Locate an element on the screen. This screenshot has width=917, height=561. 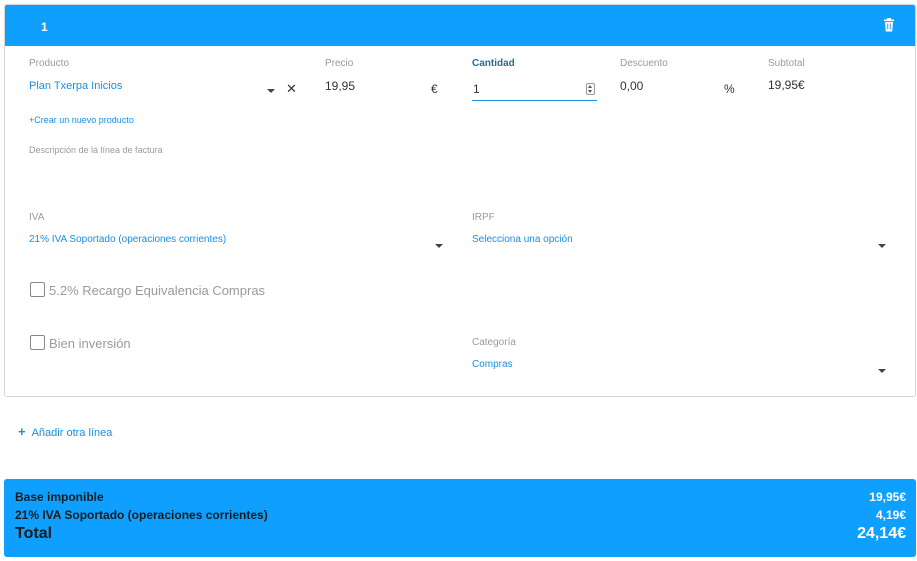
currency-unit: € is located at coordinates (434, 89).